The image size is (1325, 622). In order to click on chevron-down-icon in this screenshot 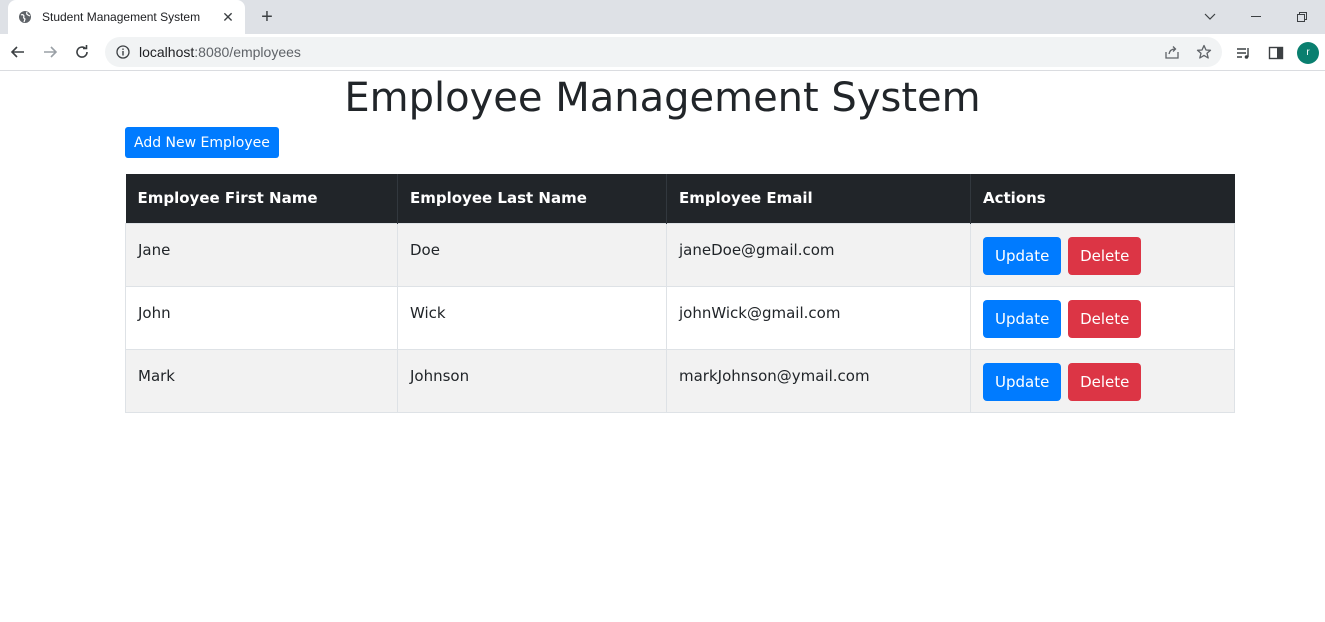, I will do `click(1210, 17)`.